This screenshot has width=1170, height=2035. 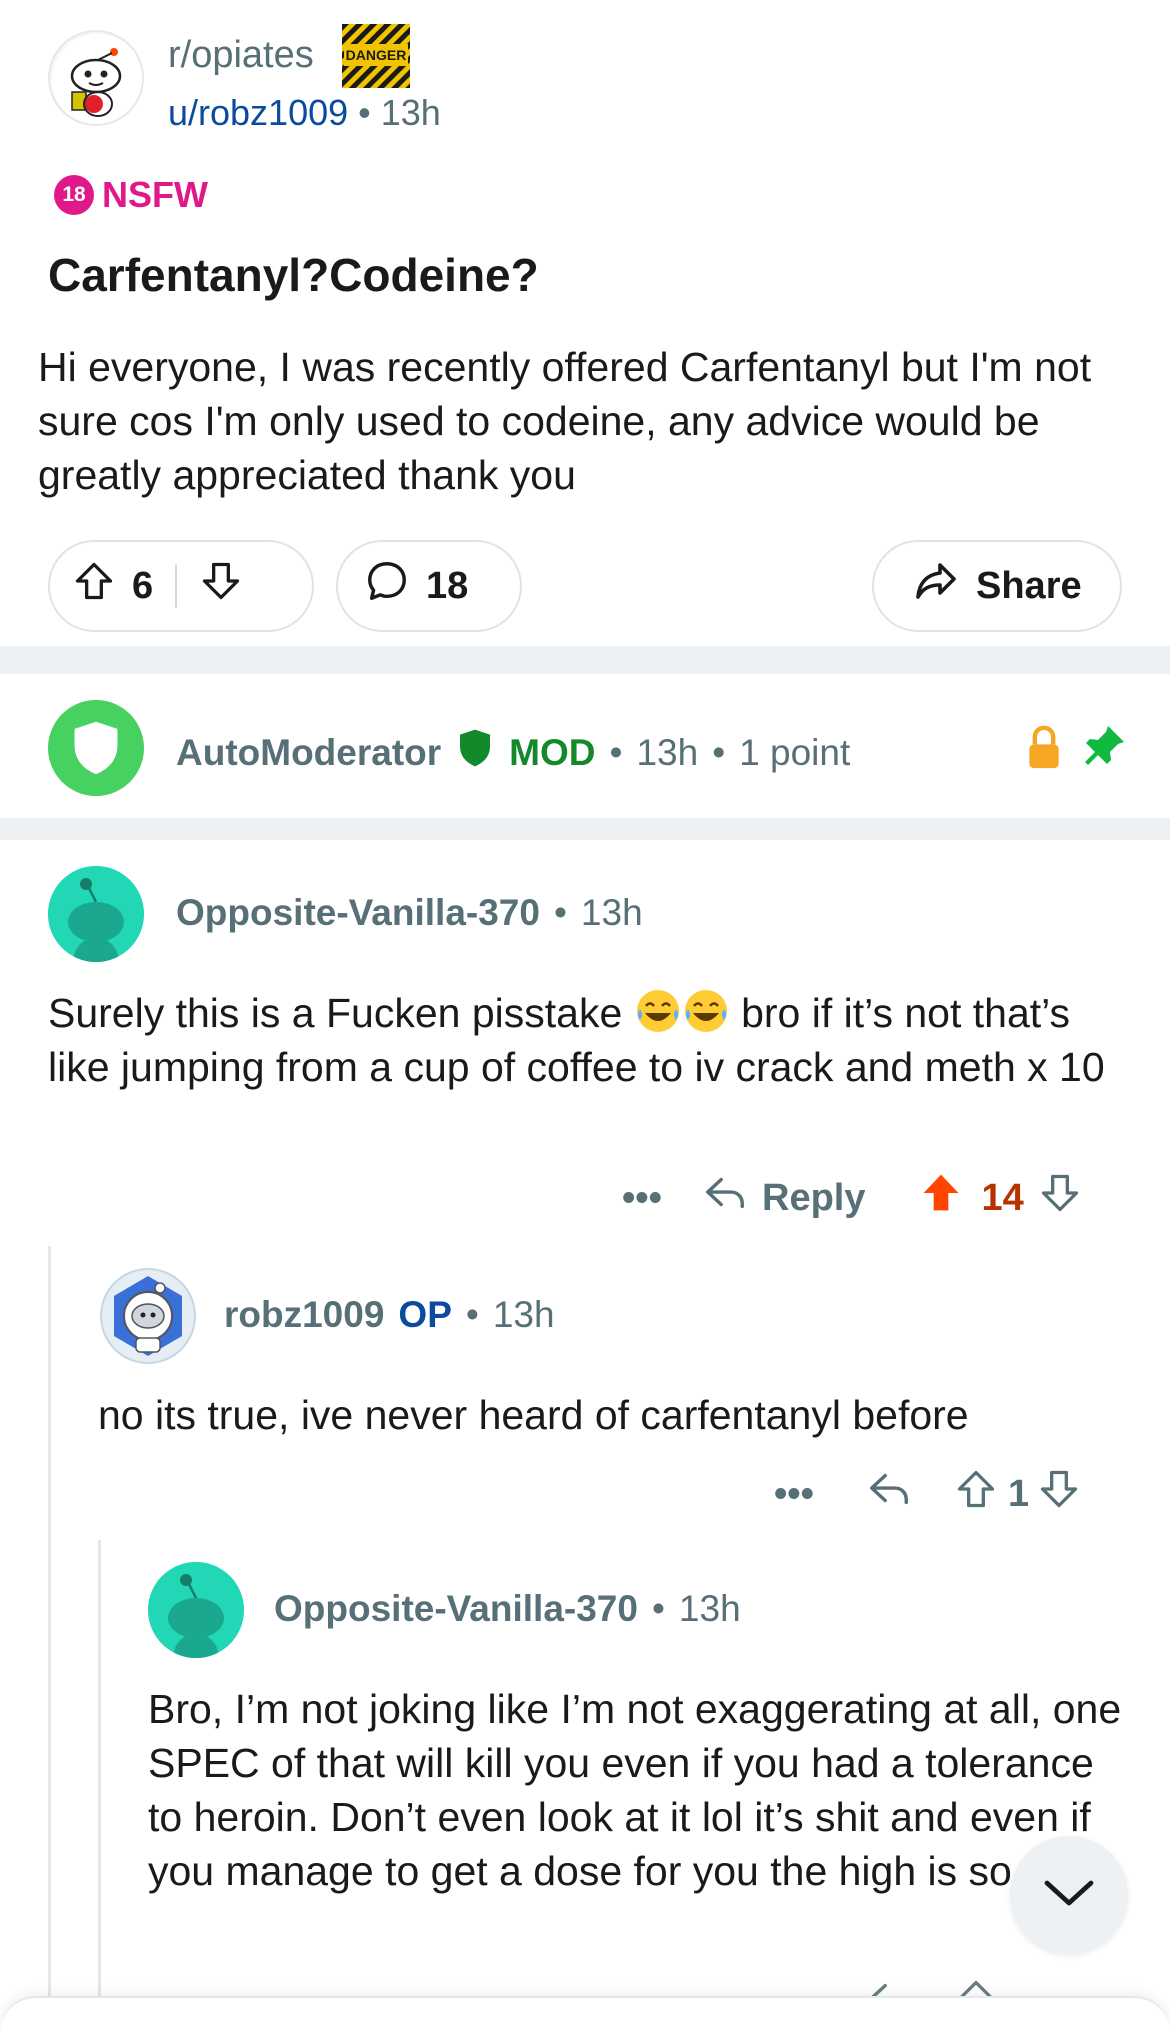 What do you see at coordinates (941, 1198) in the screenshot?
I see `upvote-active-icon` at bounding box center [941, 1198].